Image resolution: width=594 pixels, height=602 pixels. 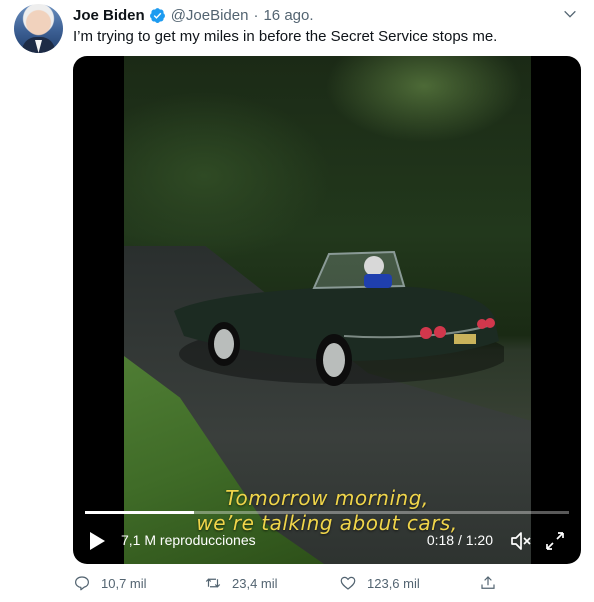 What do you see at coordinates (348, 583) in the screenshot?
I see `heart-icon` at bounding box center [348, 583].